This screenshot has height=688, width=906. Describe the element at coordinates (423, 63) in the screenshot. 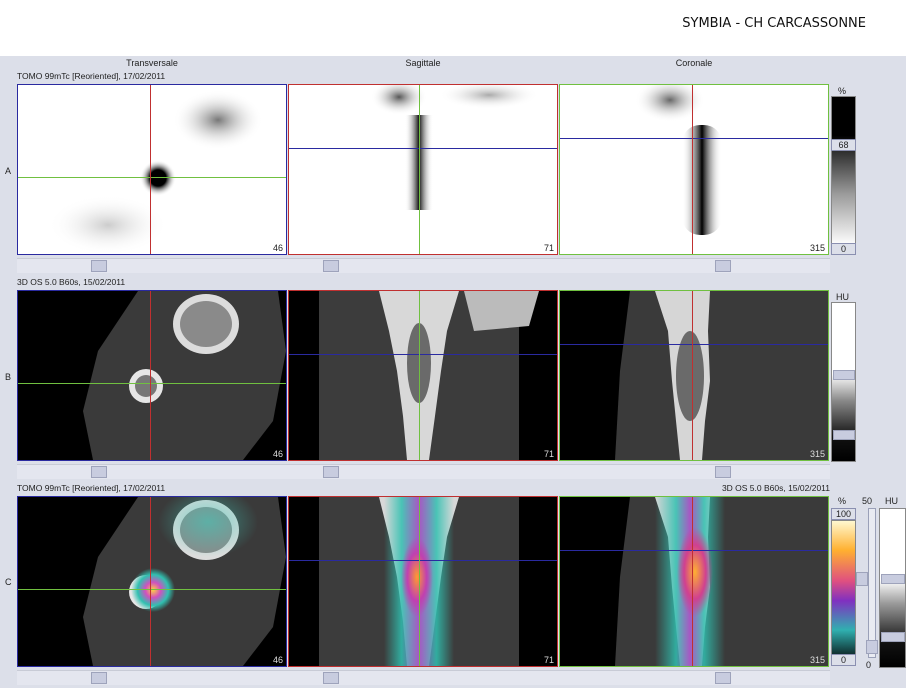

I see `column-sagittal-heading: Sagittale` at that location.